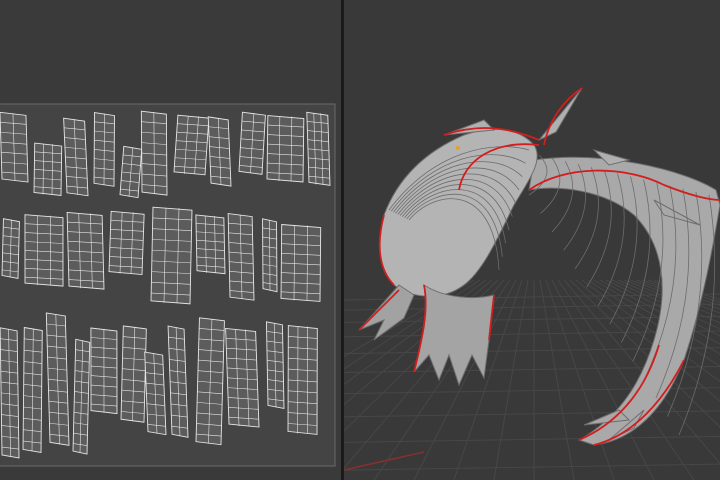  What do you see at coordinates (458, 212) in the screenshot?
I see `head-part` at bounding box center [458, 212].